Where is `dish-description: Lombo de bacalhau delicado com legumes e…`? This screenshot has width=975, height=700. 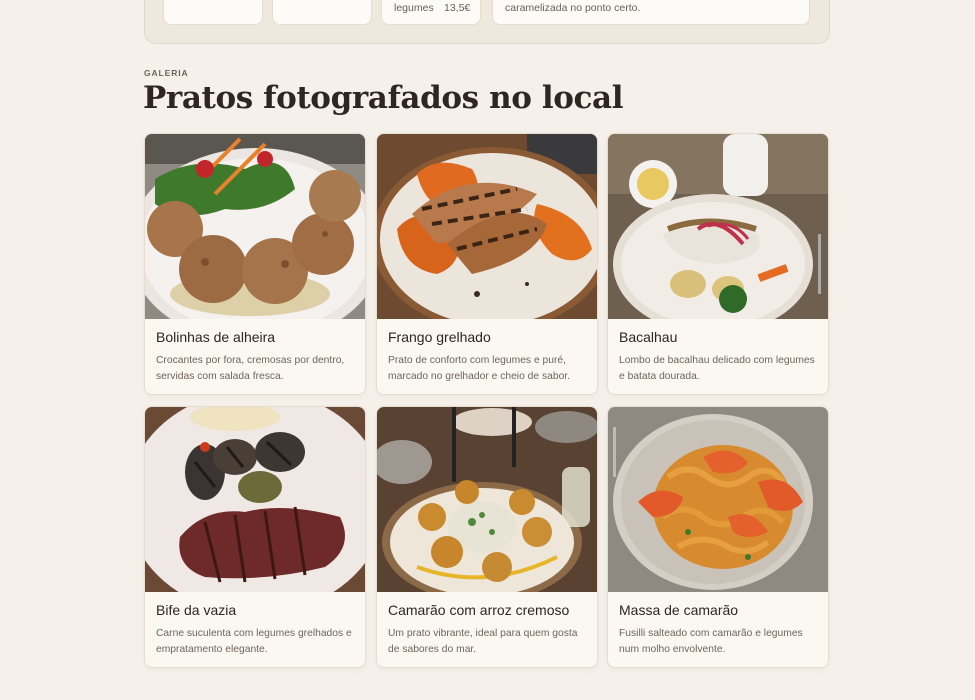 dish-description: Lombo de bacalhau delicado com legumes e… is located at coordinates (717, 368).